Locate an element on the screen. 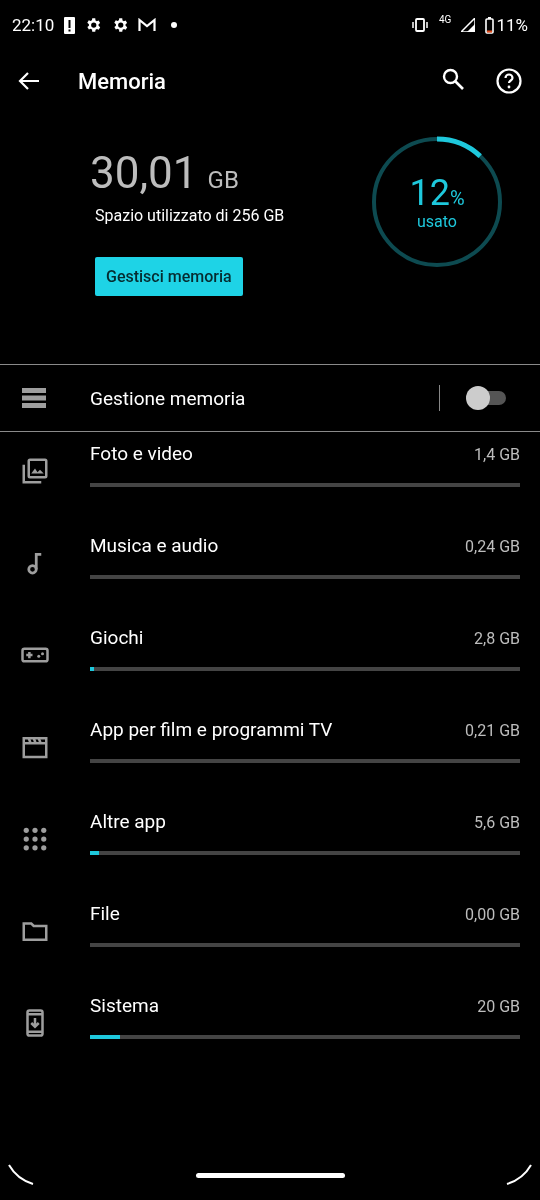 The width and height of the screenshot is (540, 1200). clock: 22:10 is located at coordinates (33, 25).